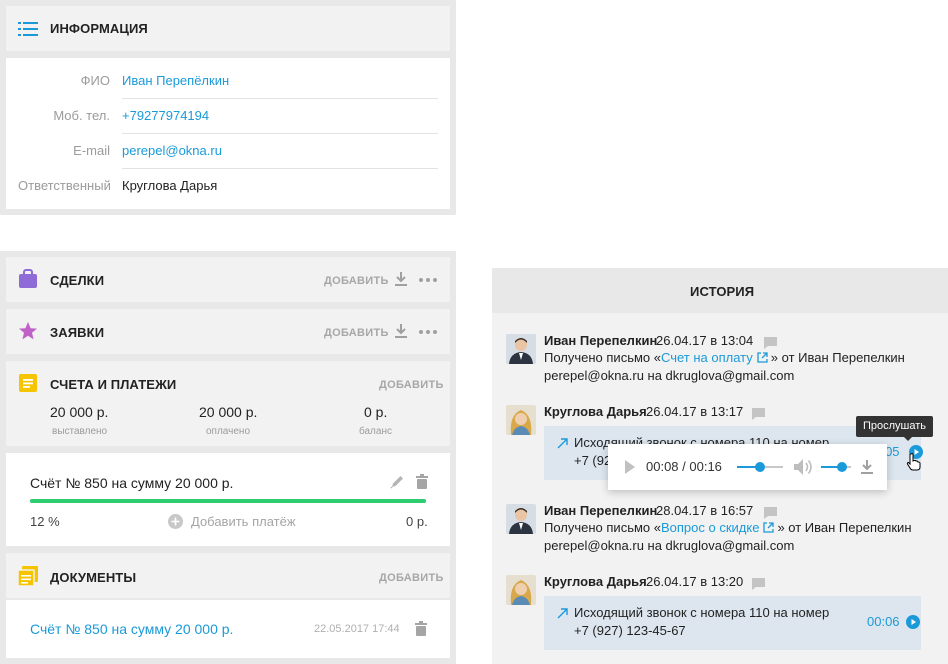 The width and height of the screenshot is (948, 664). I want to click on payments-title: СЧЕТА И ПЛАТЕЖИ, so click(113, 384).